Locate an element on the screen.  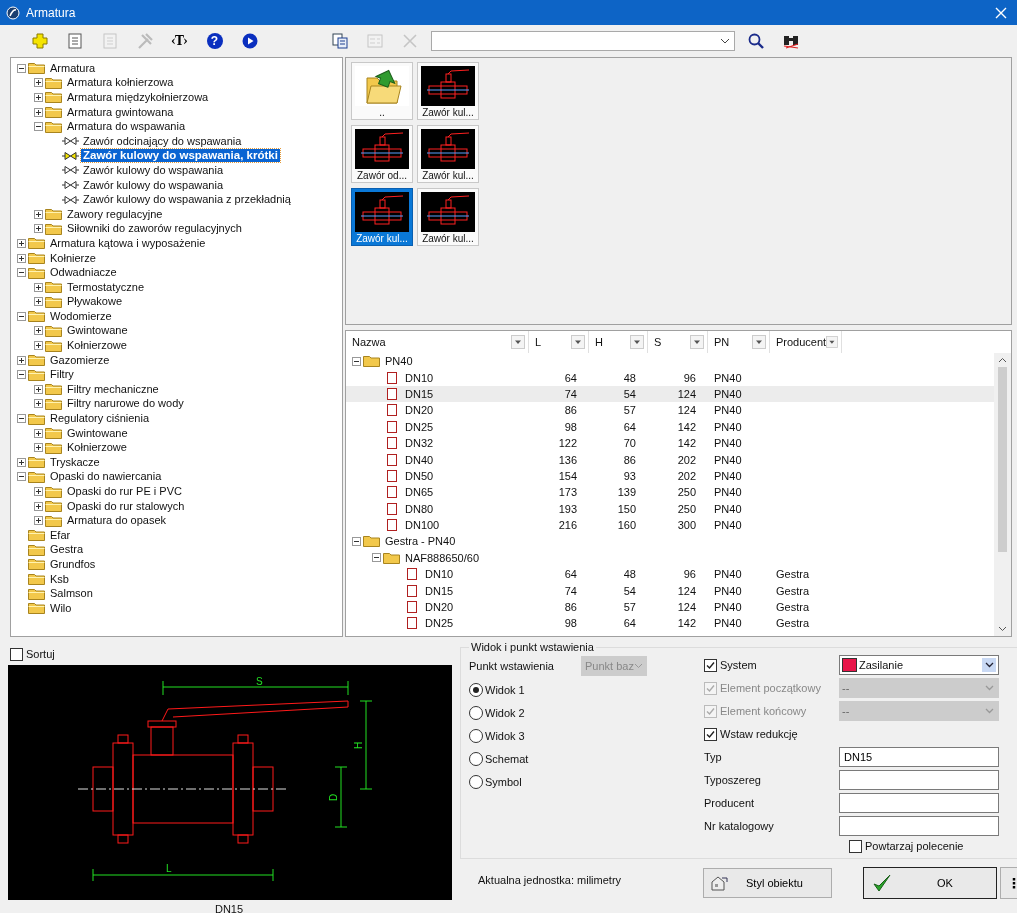
tree-item: Armatura gwintowana is located at coordinates (120, 112).